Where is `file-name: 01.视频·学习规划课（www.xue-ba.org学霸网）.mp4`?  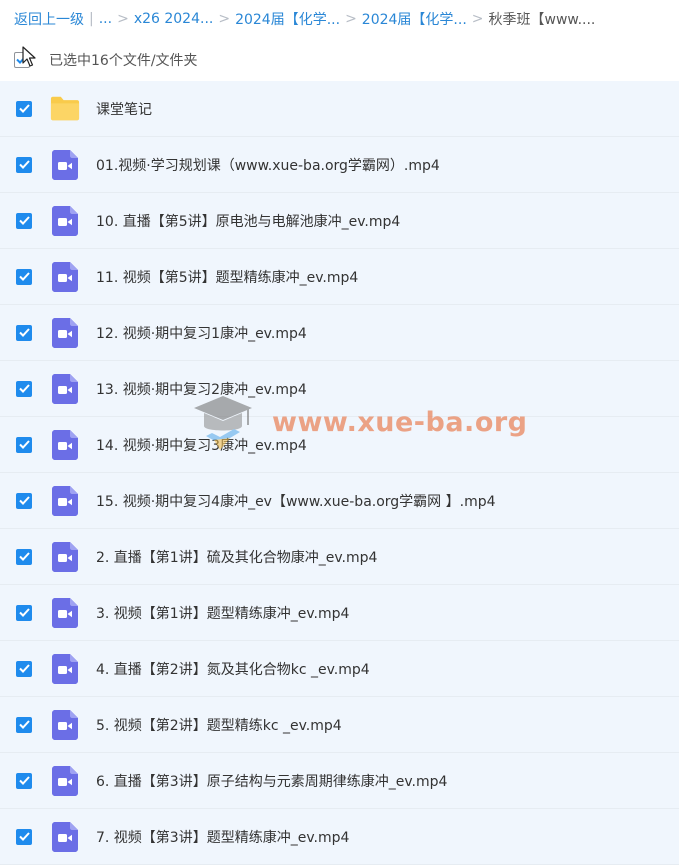 file-name: 01.视频·学习规划课（www.xue-ba.org学霸网）.mp4 is located at coordinates (268, 165).